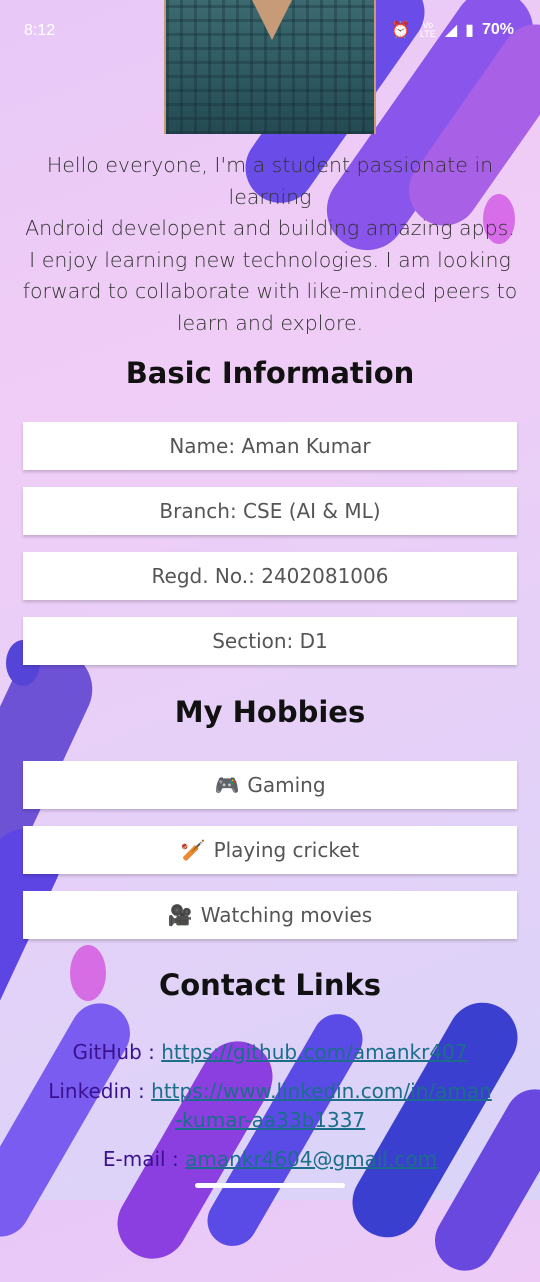  I want to click on email-row: E-mail : amankr4604@gmail.com, so click(270, 1159).